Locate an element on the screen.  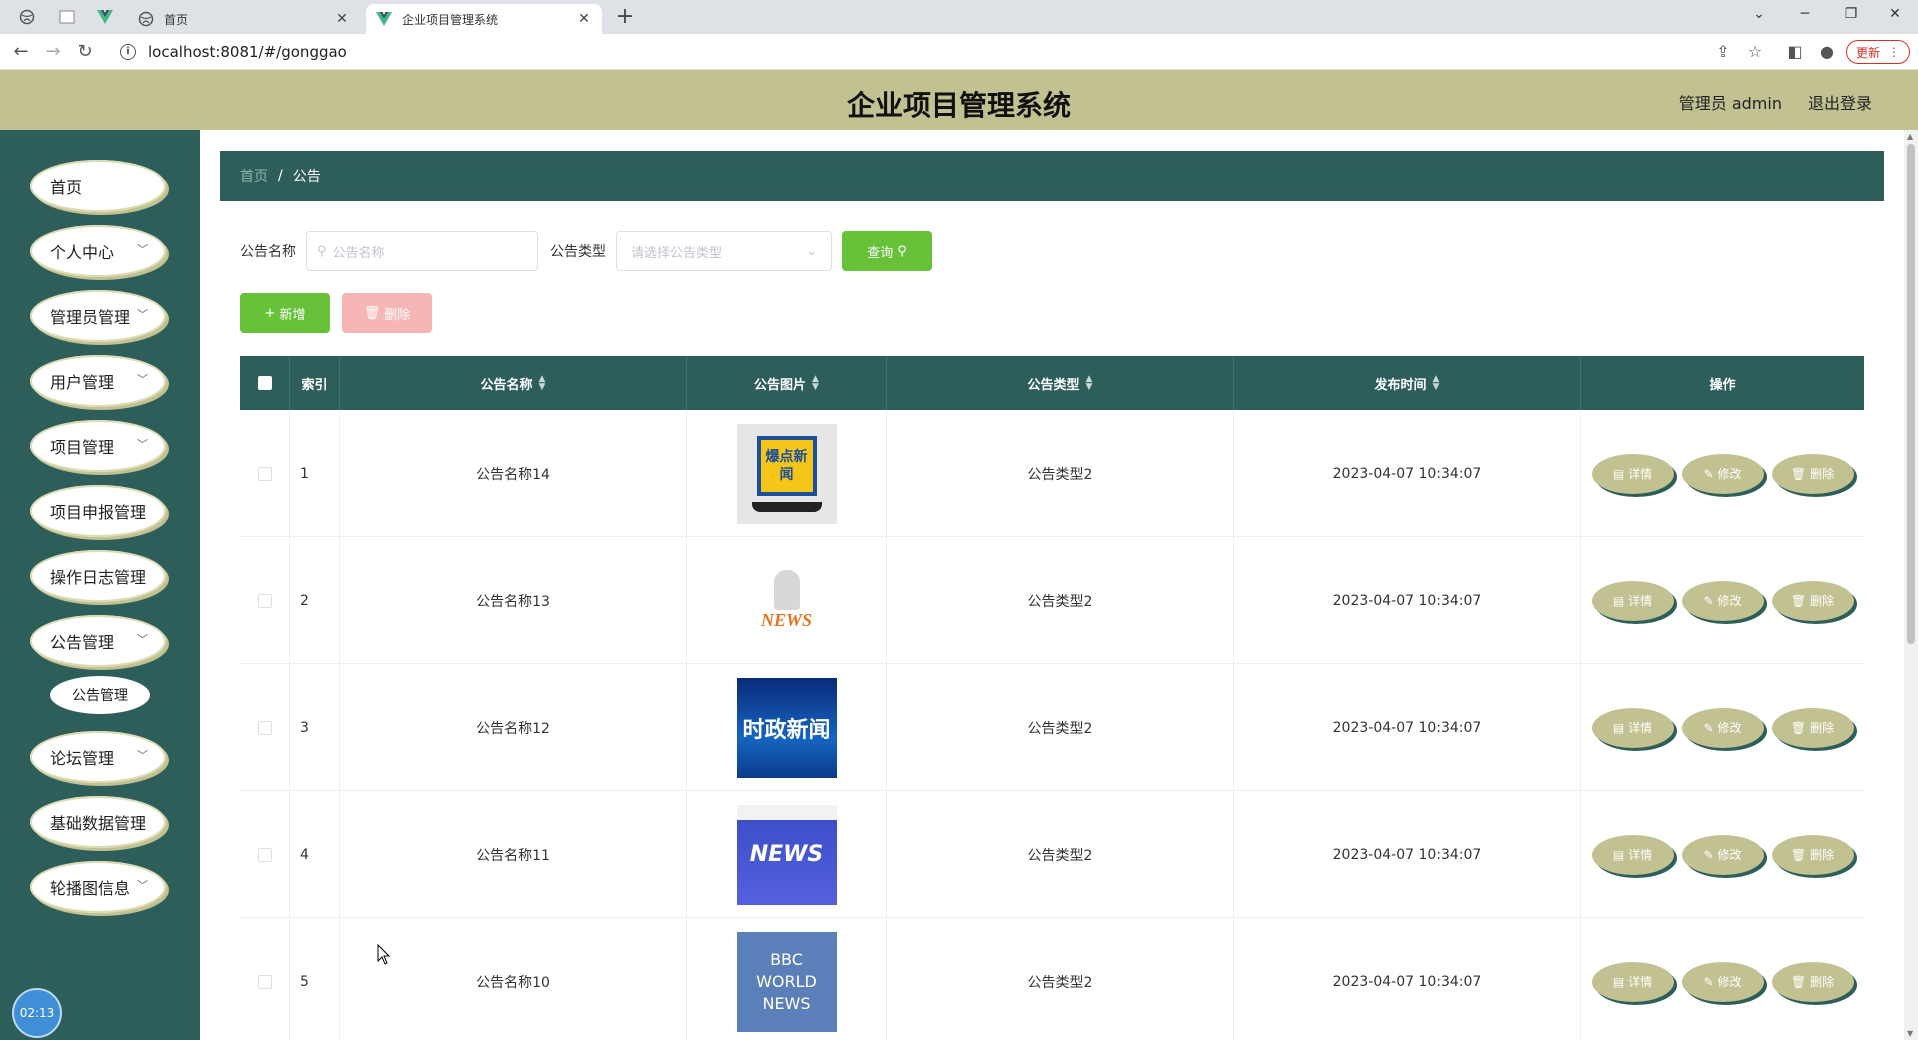
row-index: 4 is located at coordinates (315, 854).